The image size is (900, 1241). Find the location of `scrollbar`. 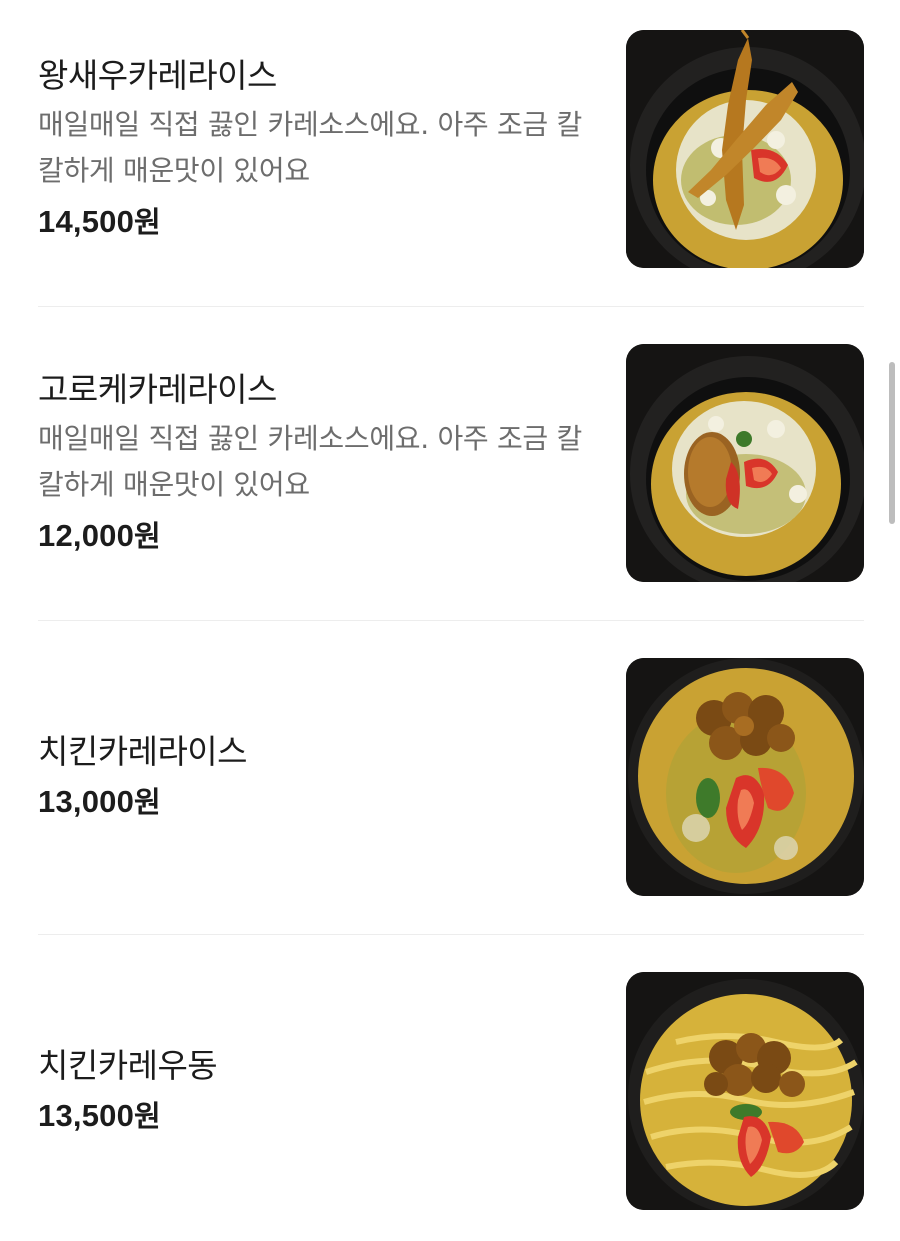

scrollbar is located at coordinates (892, 443).